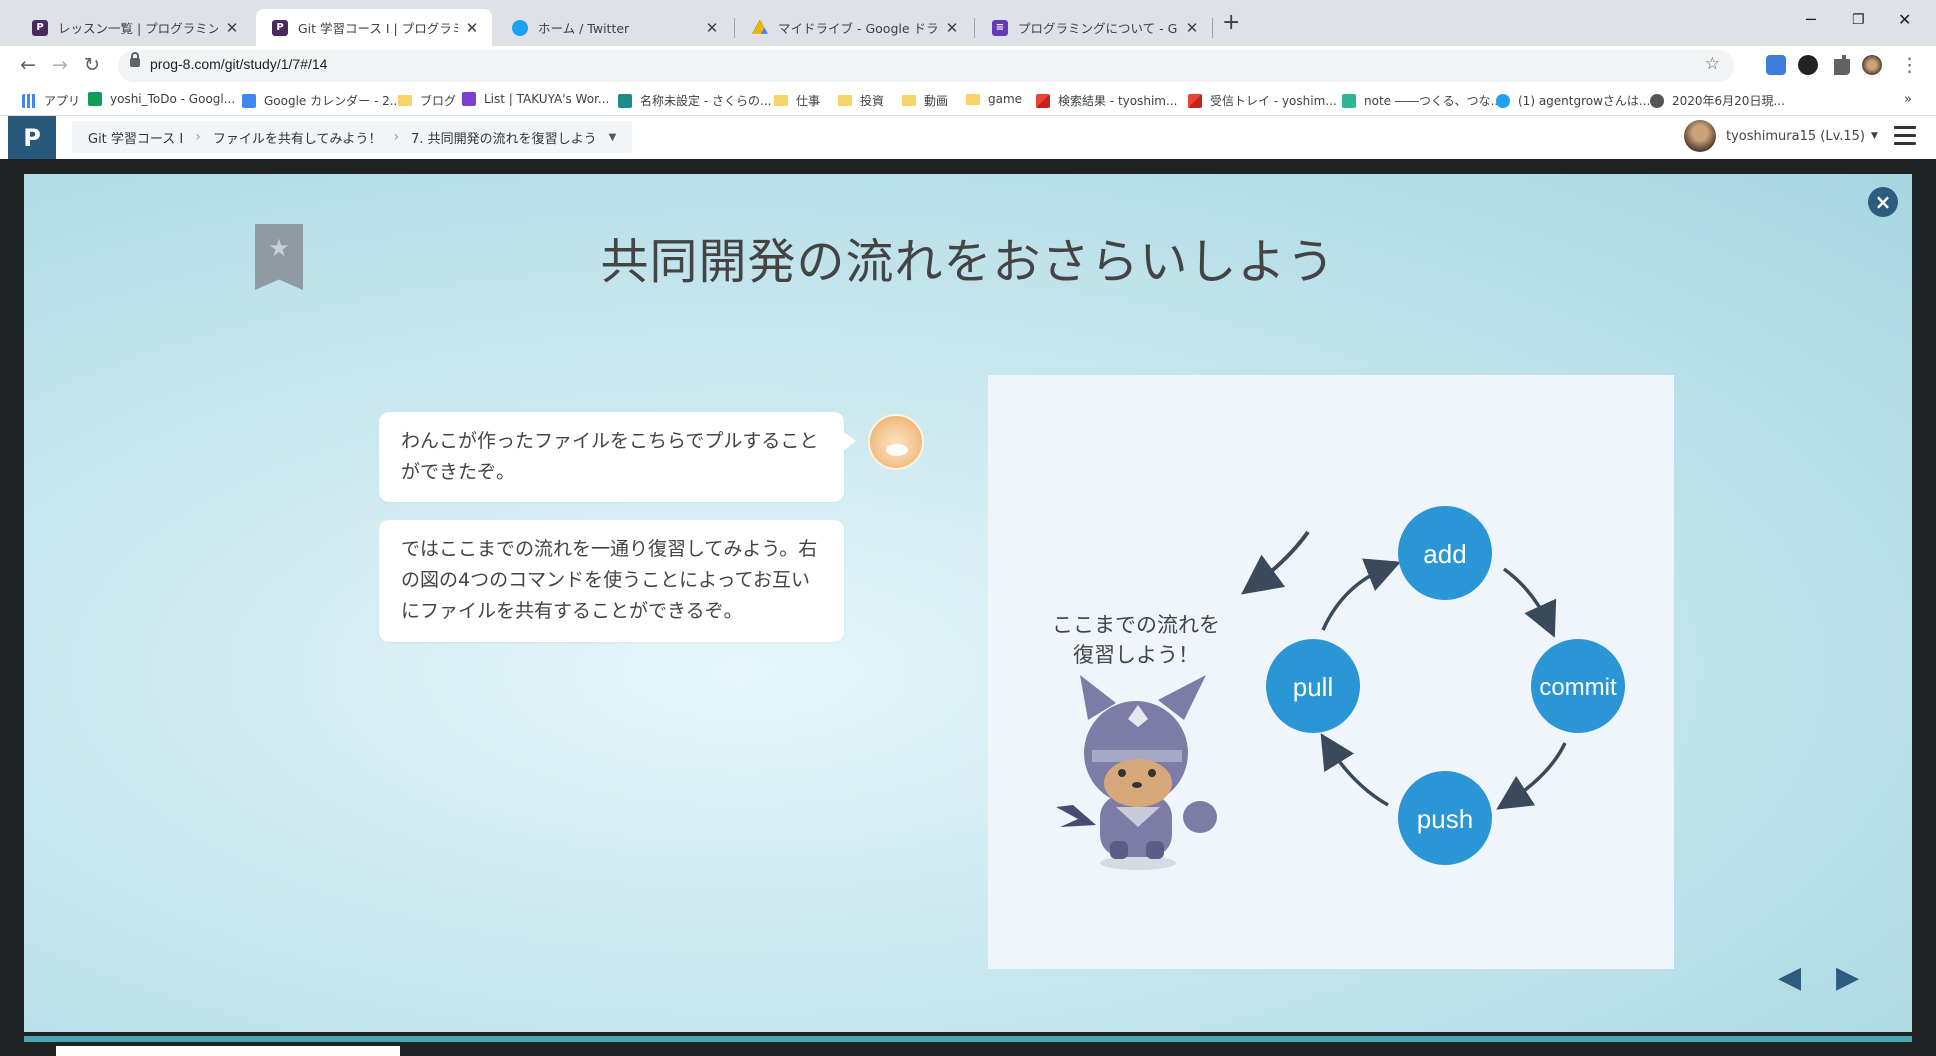  I want to click on breadcrumb-chapter: ファイルを共有してみよう！, so click(297, 137).